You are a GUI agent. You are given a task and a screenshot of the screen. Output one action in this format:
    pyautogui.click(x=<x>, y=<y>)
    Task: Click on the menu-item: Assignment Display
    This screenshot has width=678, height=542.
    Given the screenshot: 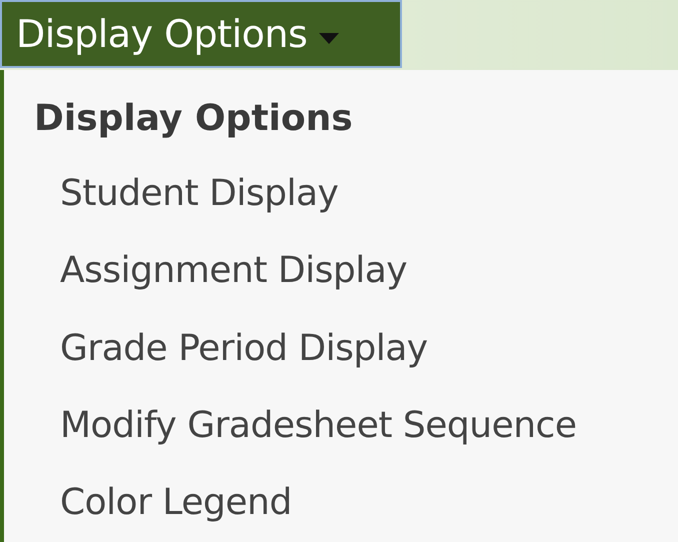 What is the action you would take?
    pyautogui.click(x=356, y=271)
    